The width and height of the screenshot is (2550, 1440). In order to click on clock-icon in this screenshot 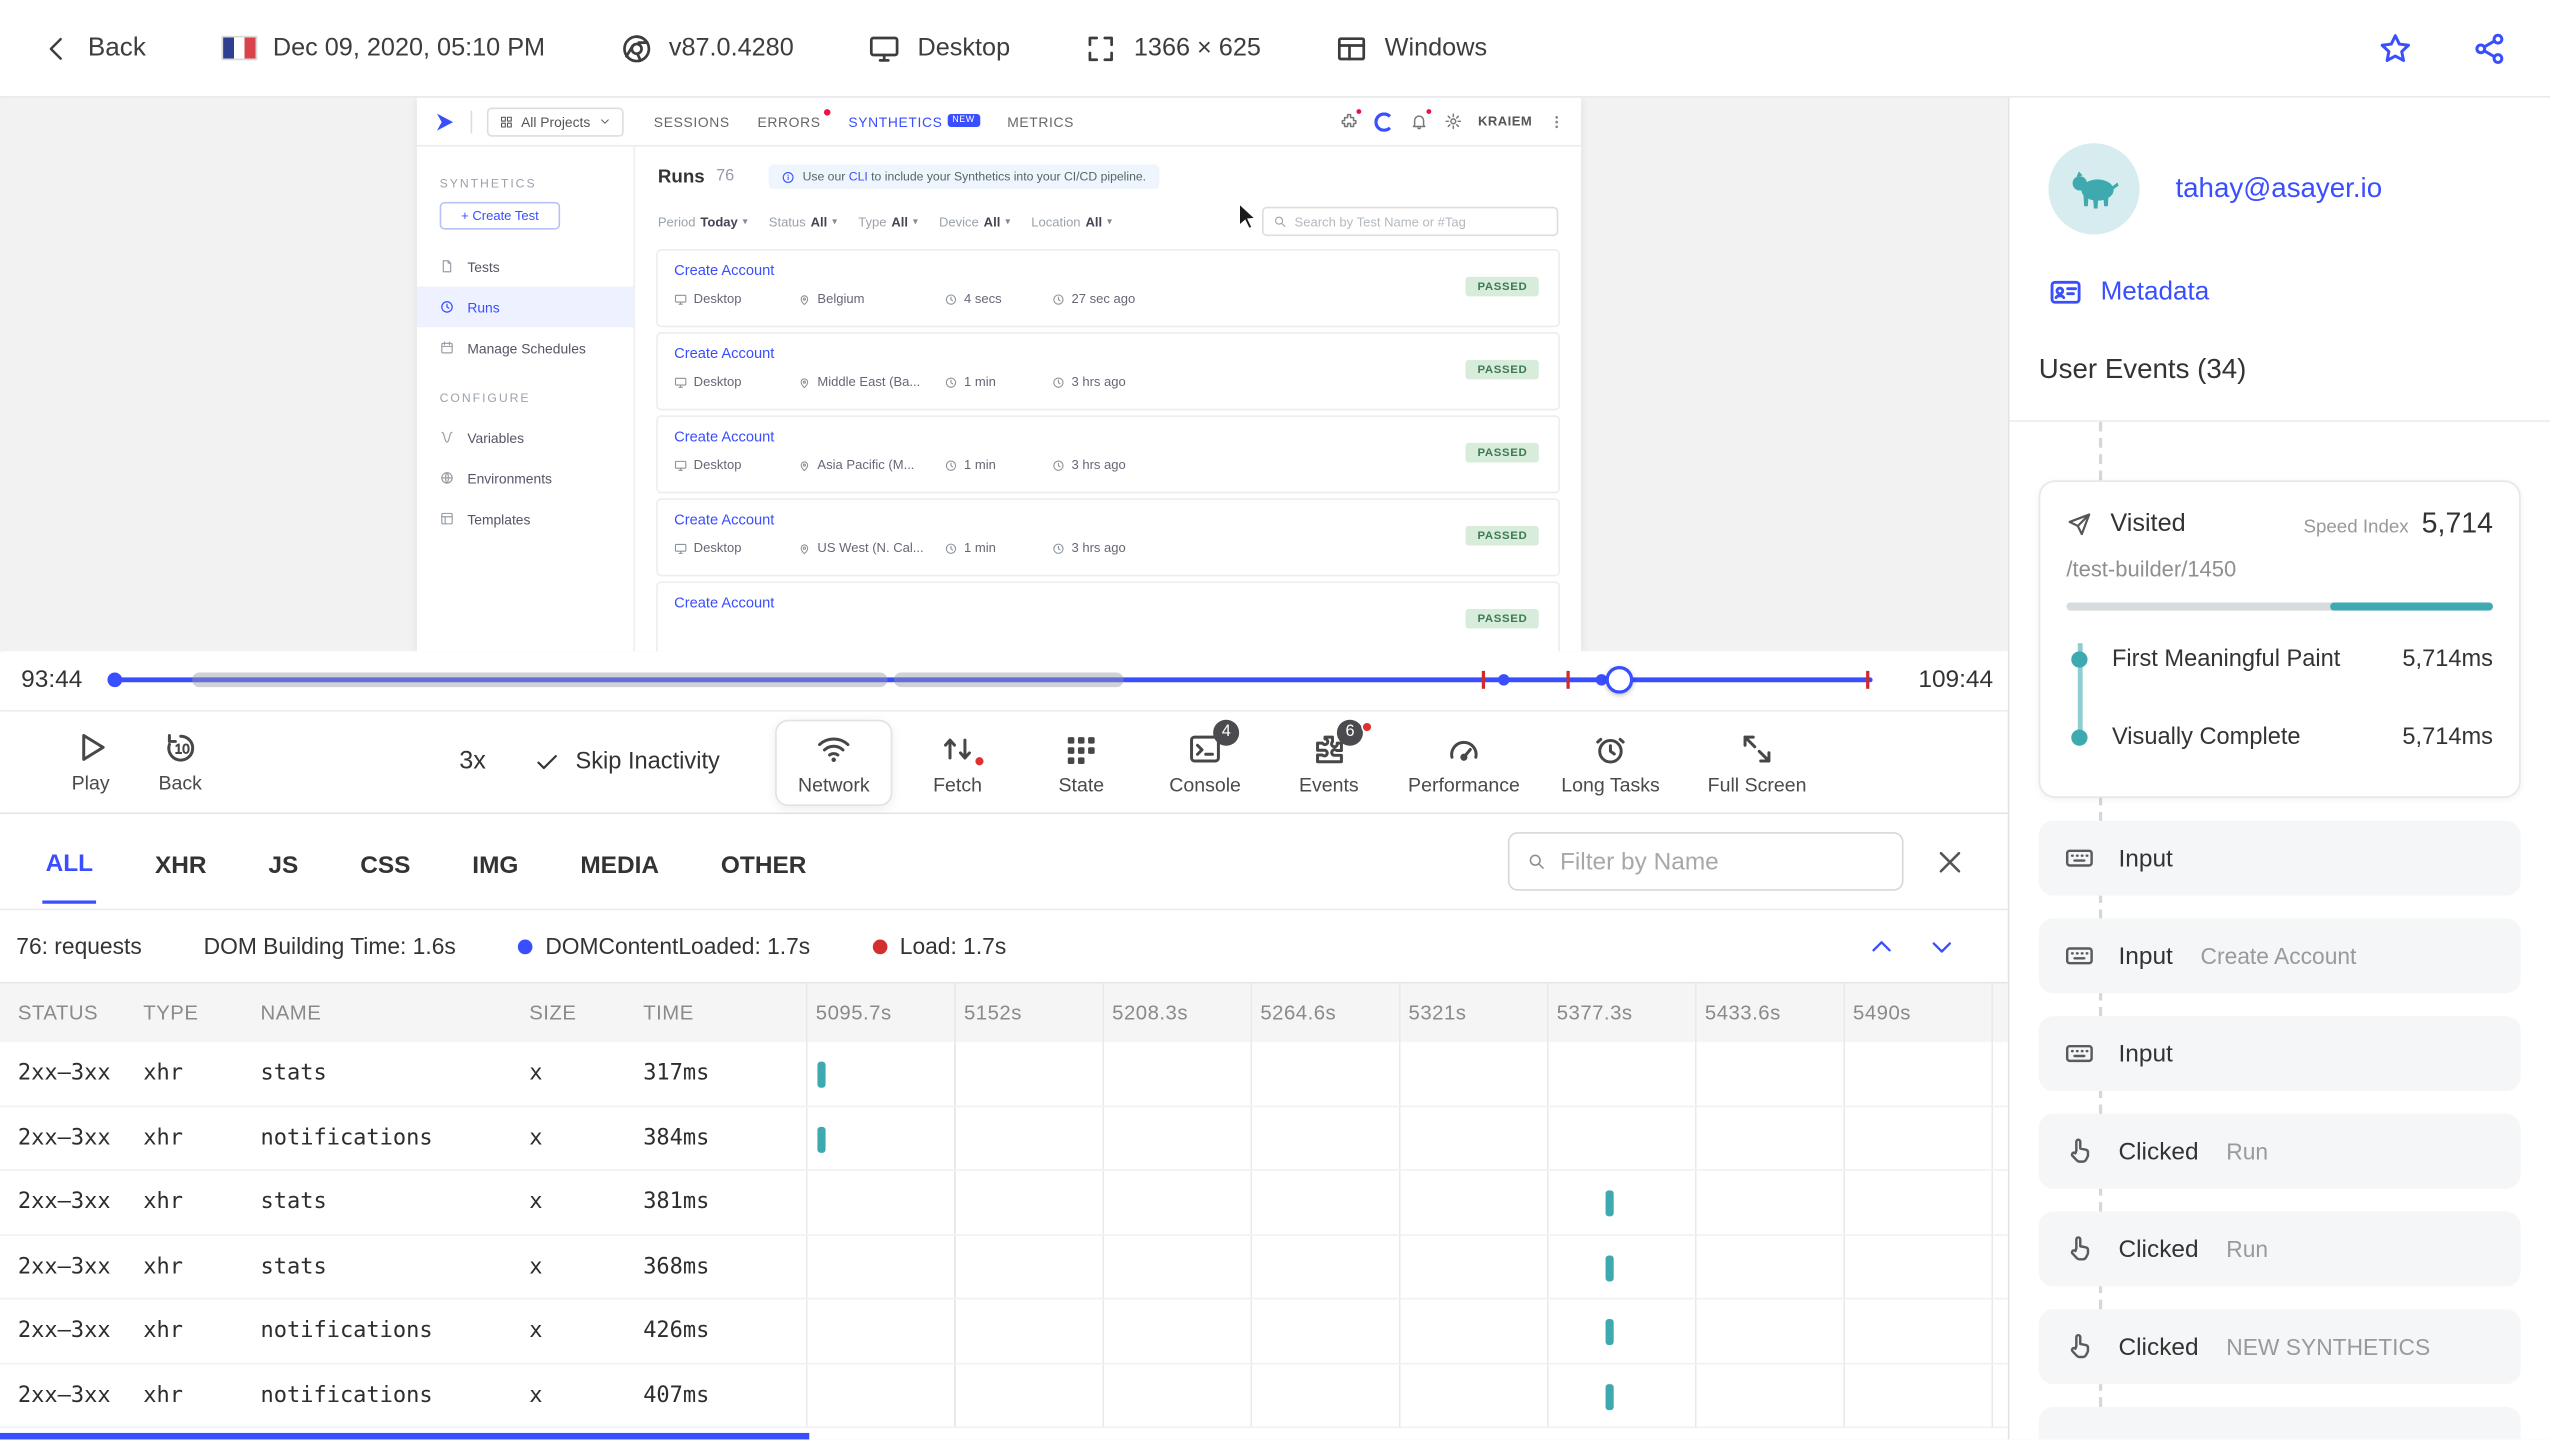, I will do `click(951, 465)`.